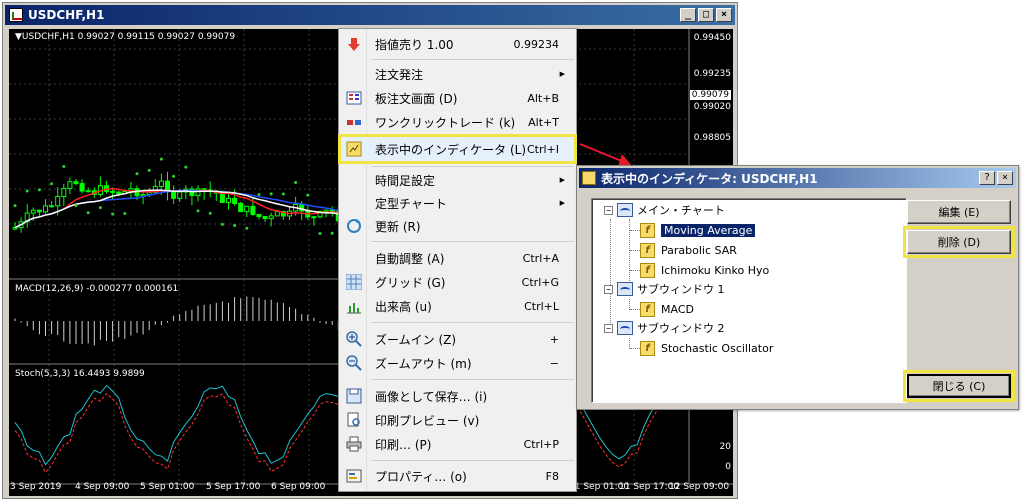  I want to click on minimize-button: _, so click(688, 15).